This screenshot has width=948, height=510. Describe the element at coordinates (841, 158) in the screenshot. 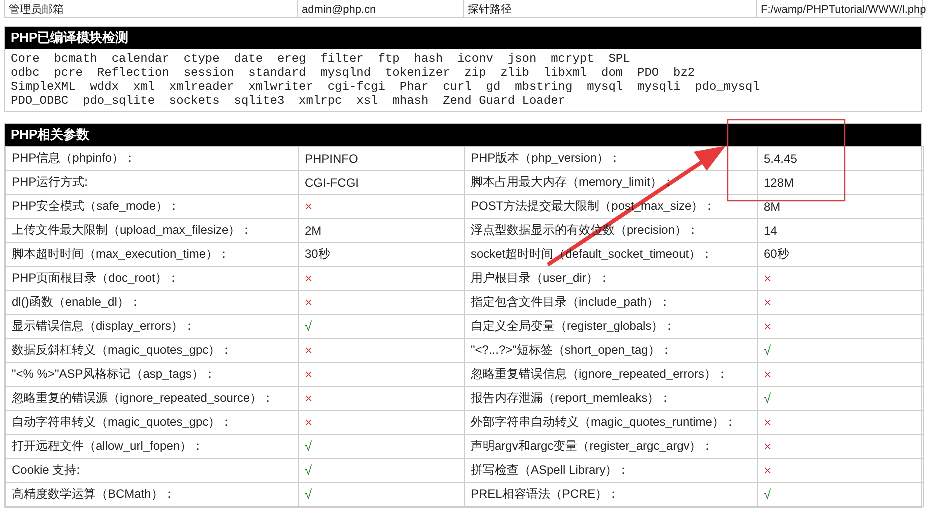

I see `setting-value: 5.4.45` at that location.